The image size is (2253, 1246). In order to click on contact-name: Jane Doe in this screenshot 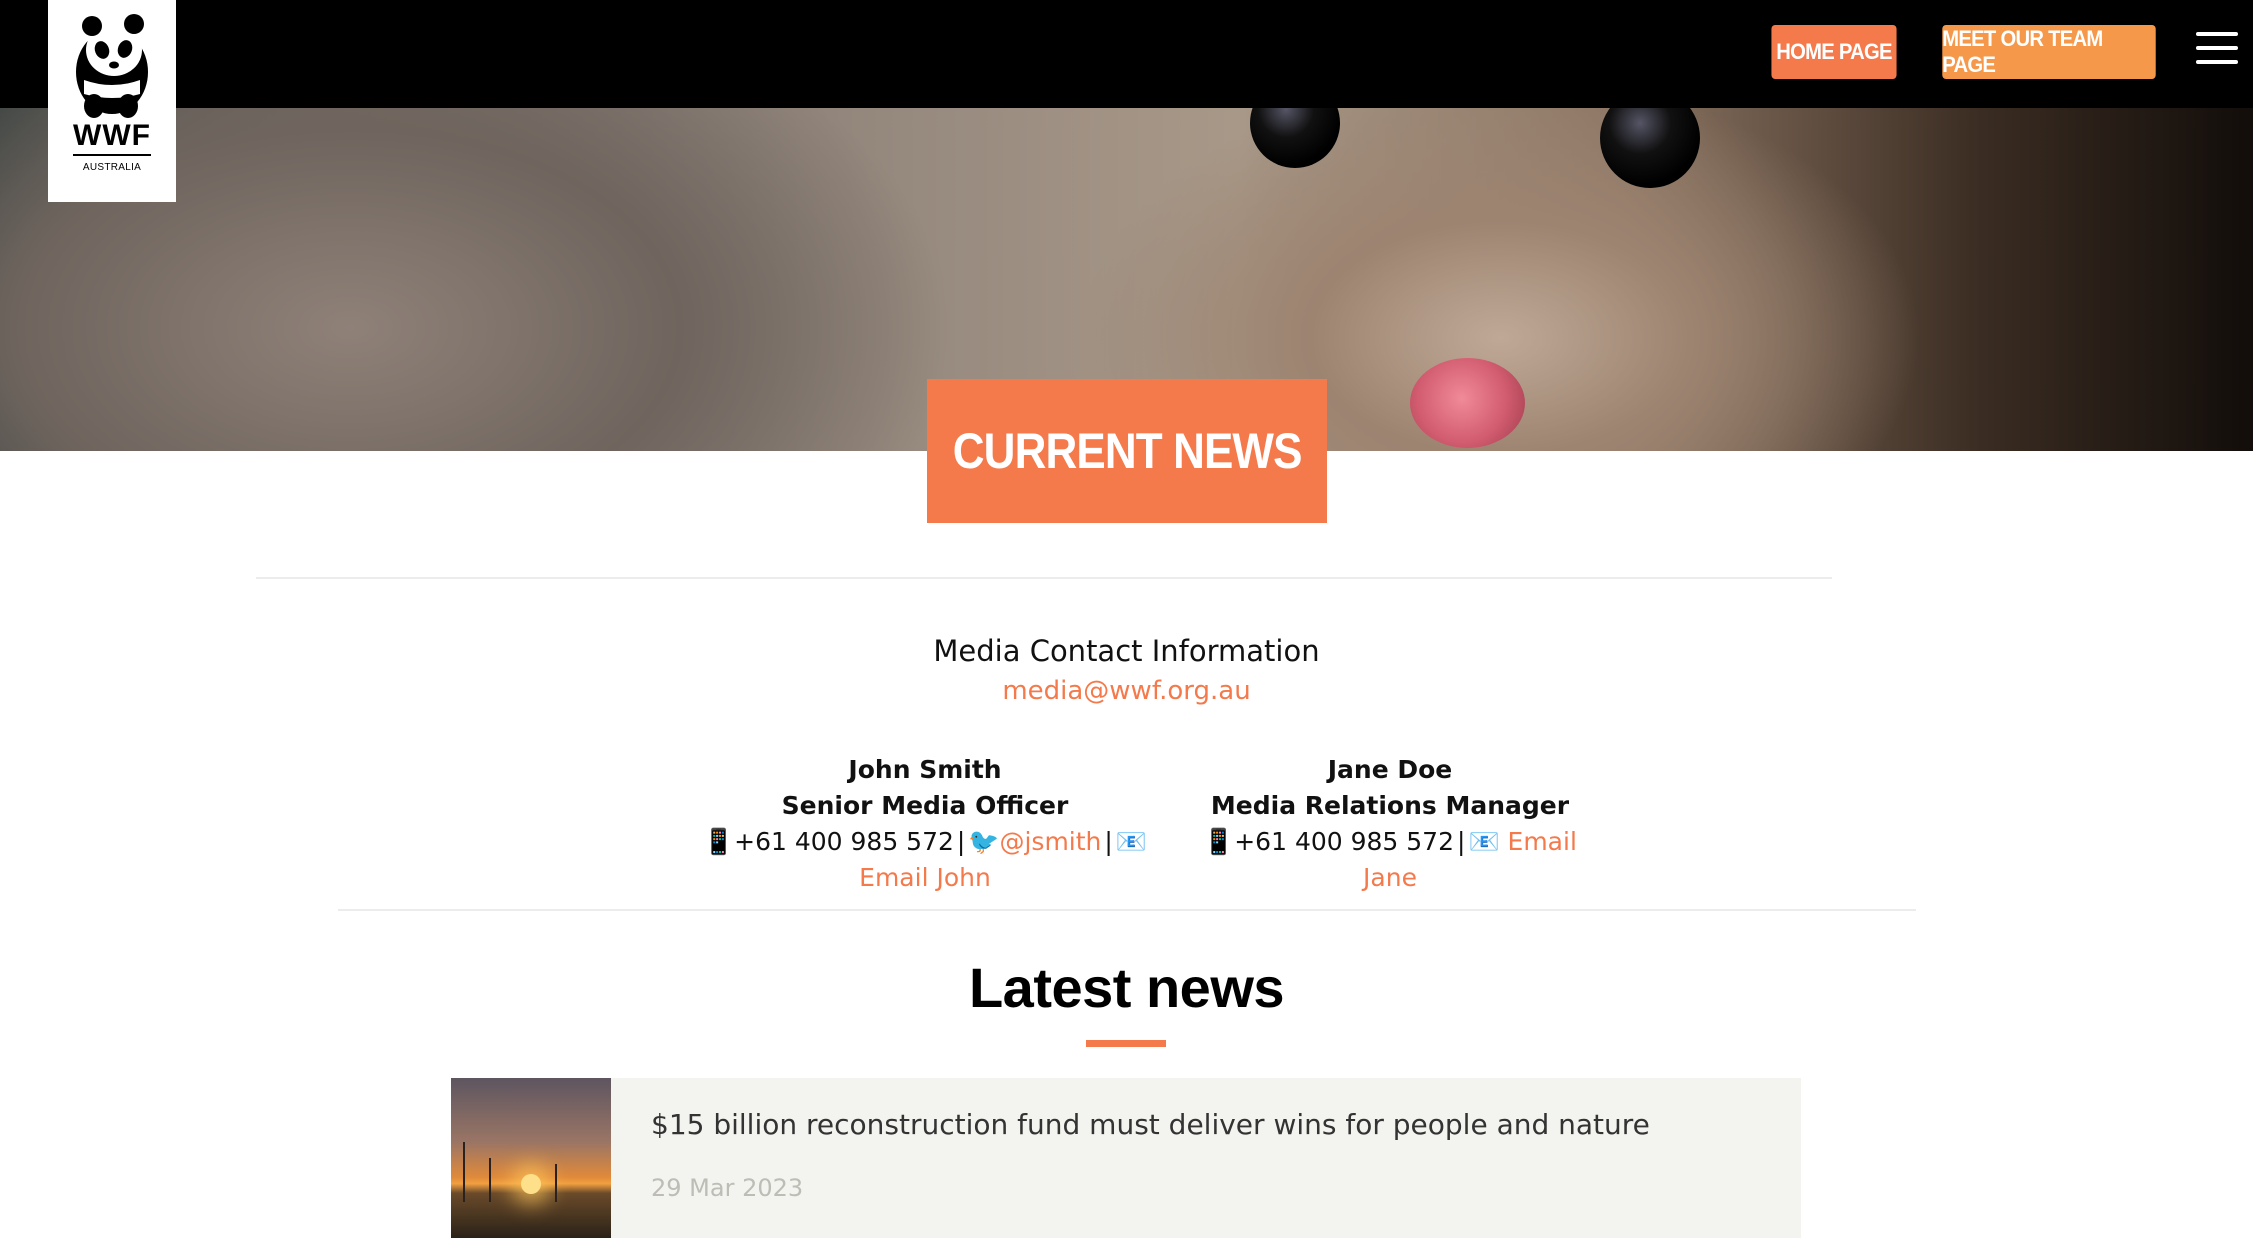, I will do `click(1390, 769)`.